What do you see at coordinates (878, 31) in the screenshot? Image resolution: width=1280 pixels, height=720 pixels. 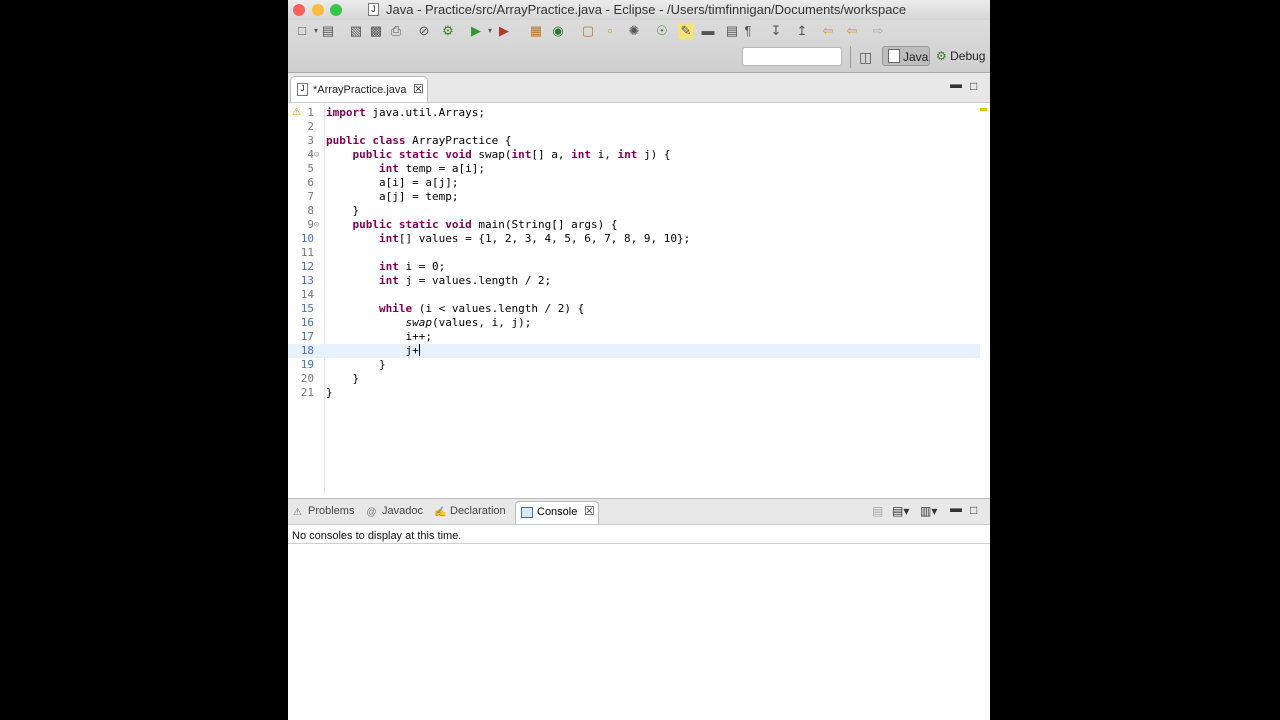 I see `forward-icon: ⇨` at bounding box center [878, 31].